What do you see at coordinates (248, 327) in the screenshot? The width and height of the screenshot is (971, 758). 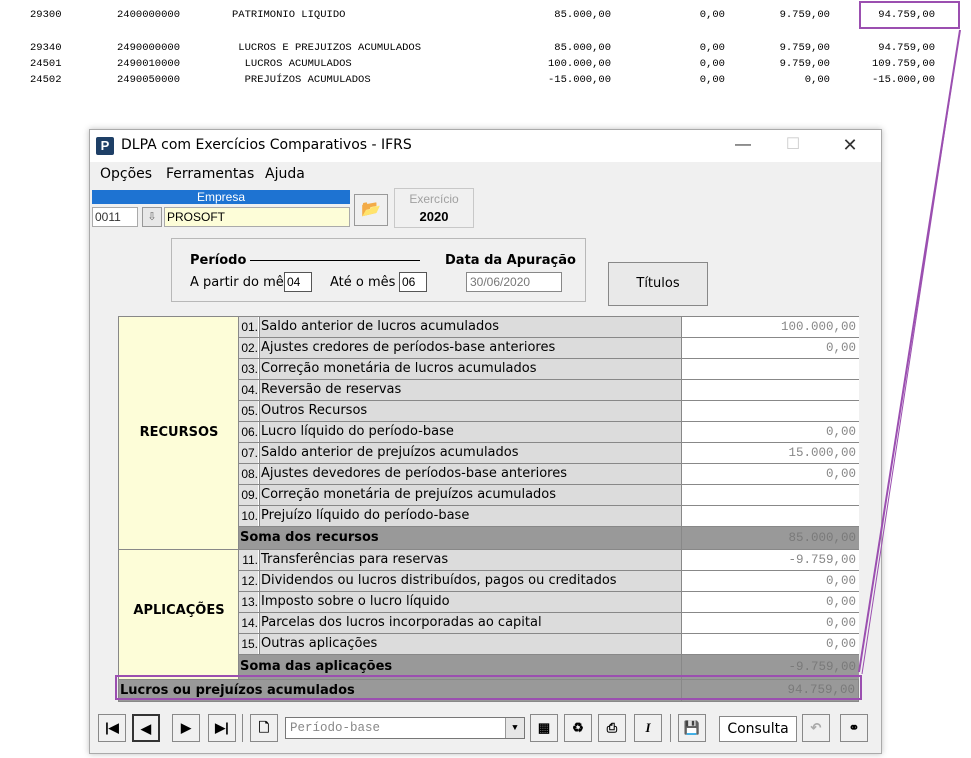 I see `row-number: 01.` at bounding box center [248, 327].